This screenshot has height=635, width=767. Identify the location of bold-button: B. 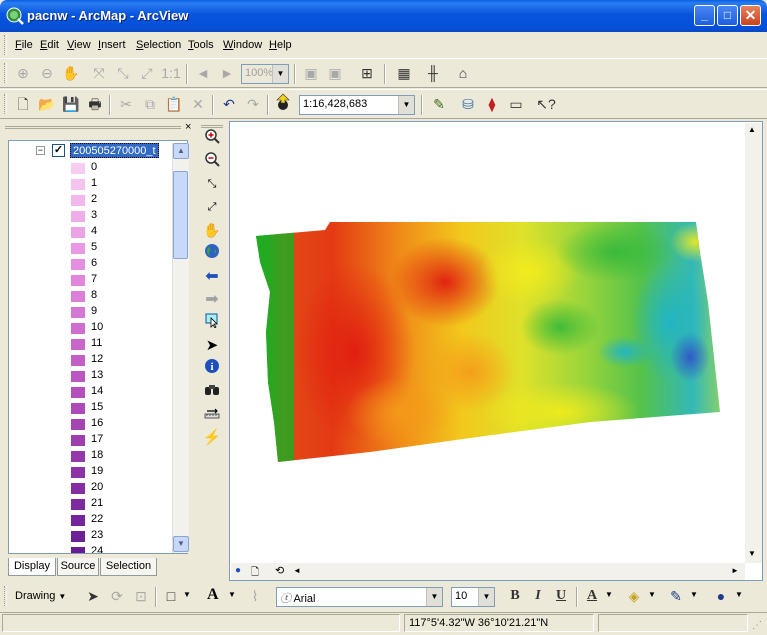
(515, 596).